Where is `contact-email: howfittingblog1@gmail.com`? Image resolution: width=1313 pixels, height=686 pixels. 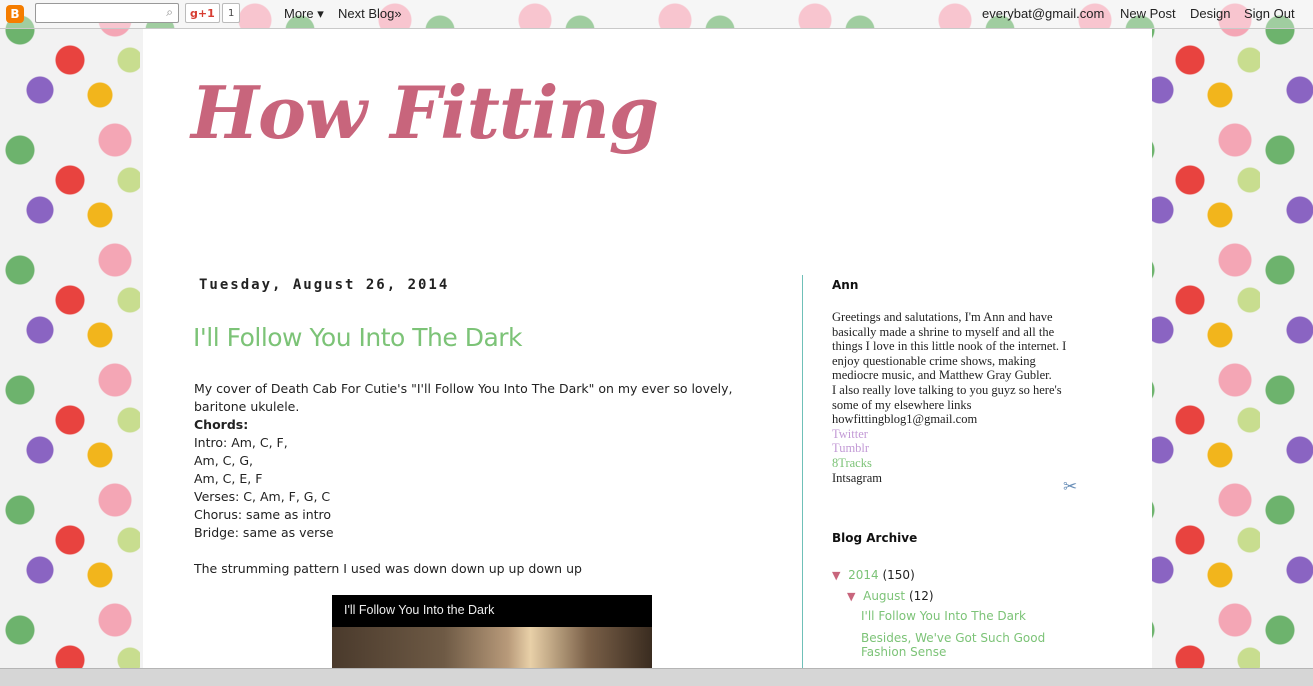
contact-email: howfittingblog1@gmail.com is located at coordinates (905, 419).